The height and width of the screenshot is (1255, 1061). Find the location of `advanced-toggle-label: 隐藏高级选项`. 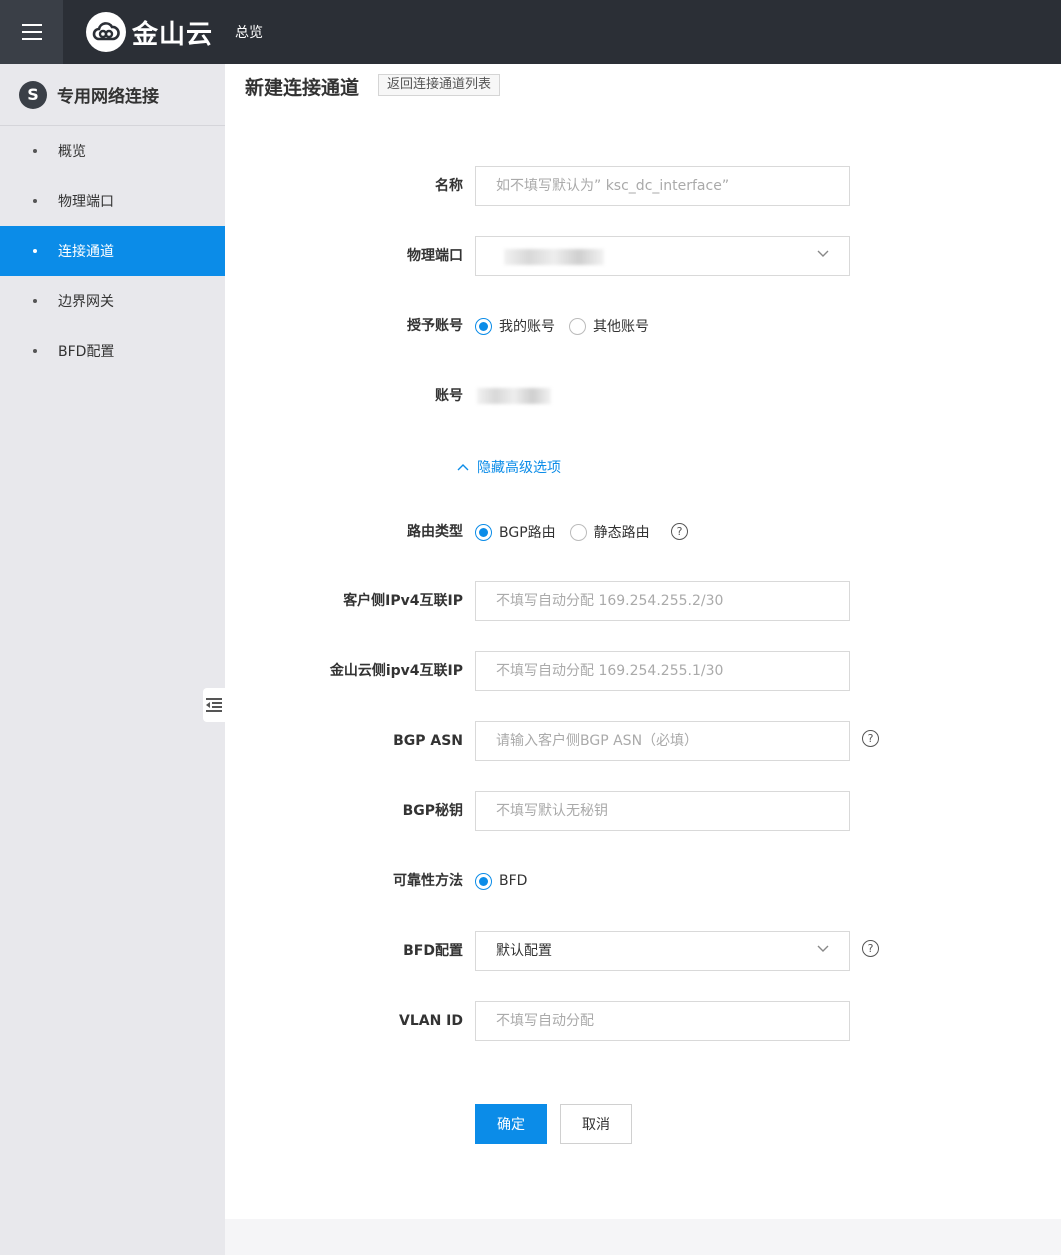

advanced-toggle-label: 隐藏高级选项 is located at coordinates (519, 468).